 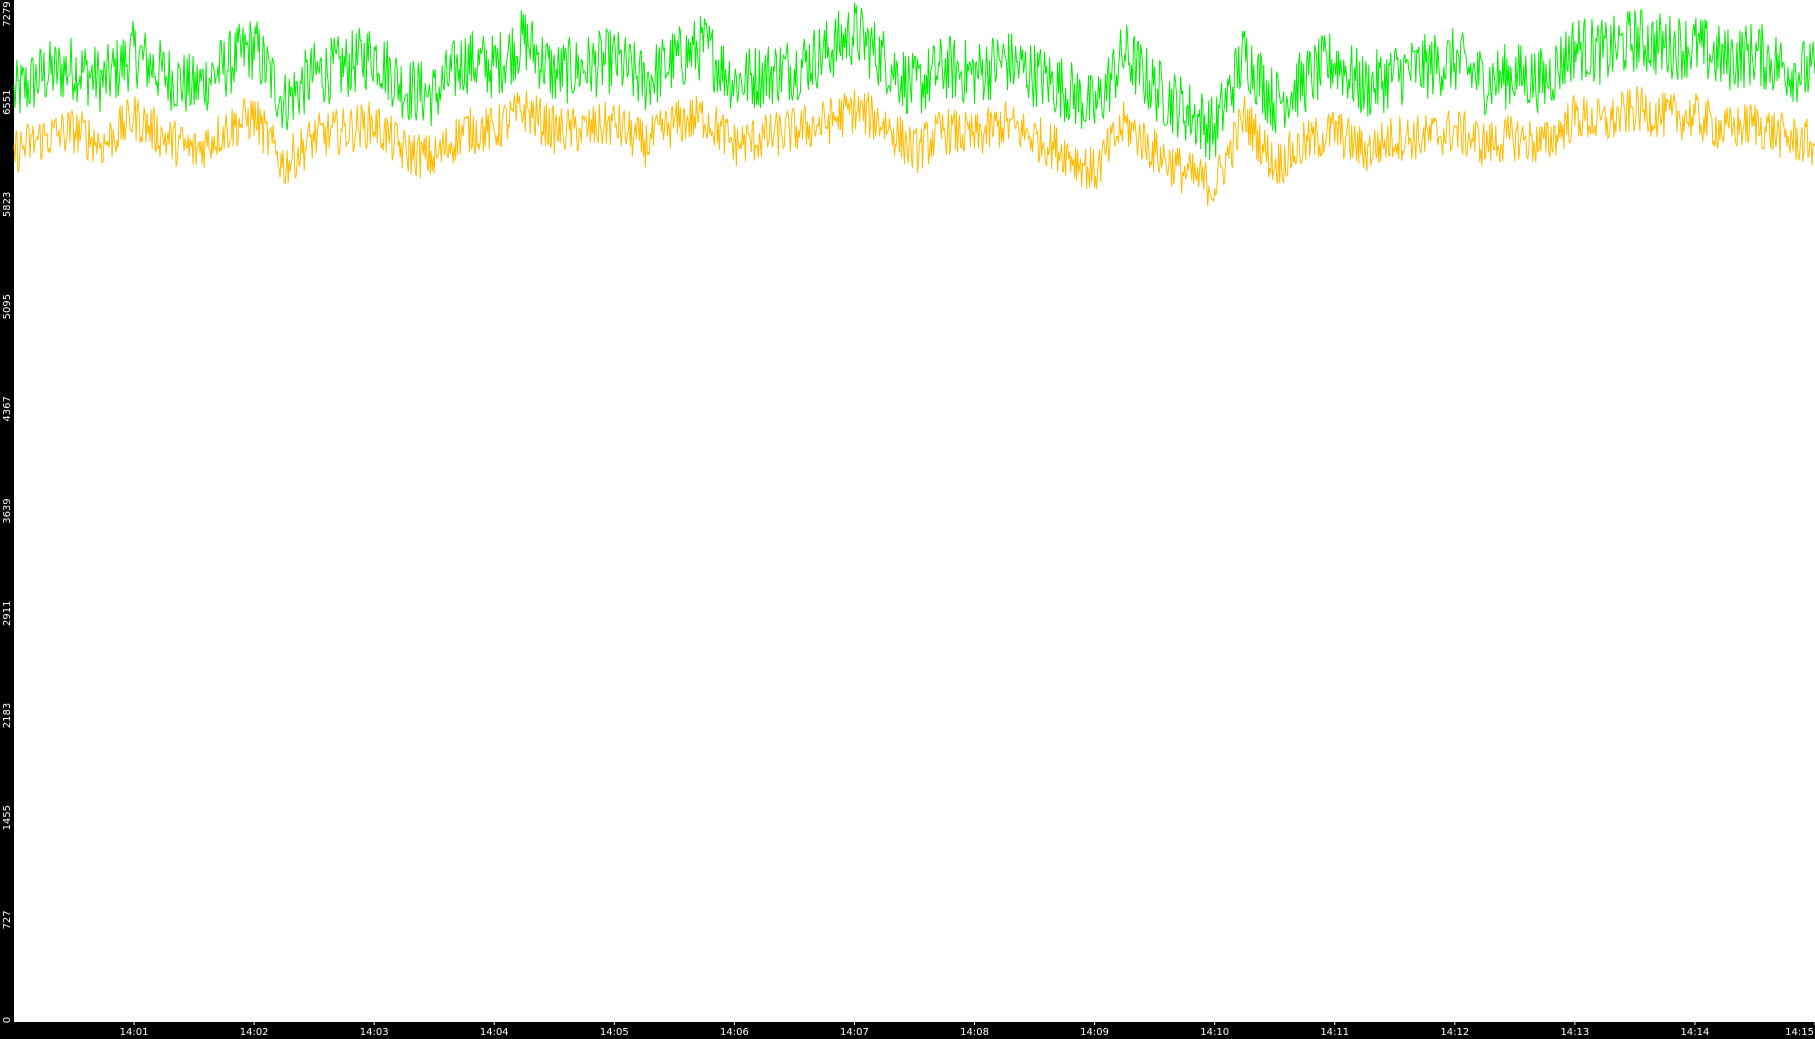 What do you see at coordinates (1574, 1032) in the screenshot?
I see `x-tick-label: 14:13` at bounding box center [1574, 1032].